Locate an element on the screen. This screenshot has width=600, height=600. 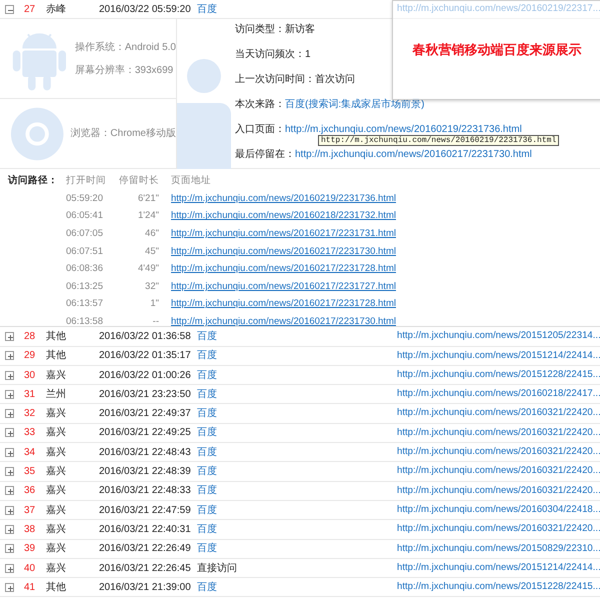
row-number: 40 is located at coordinates (30, 569).